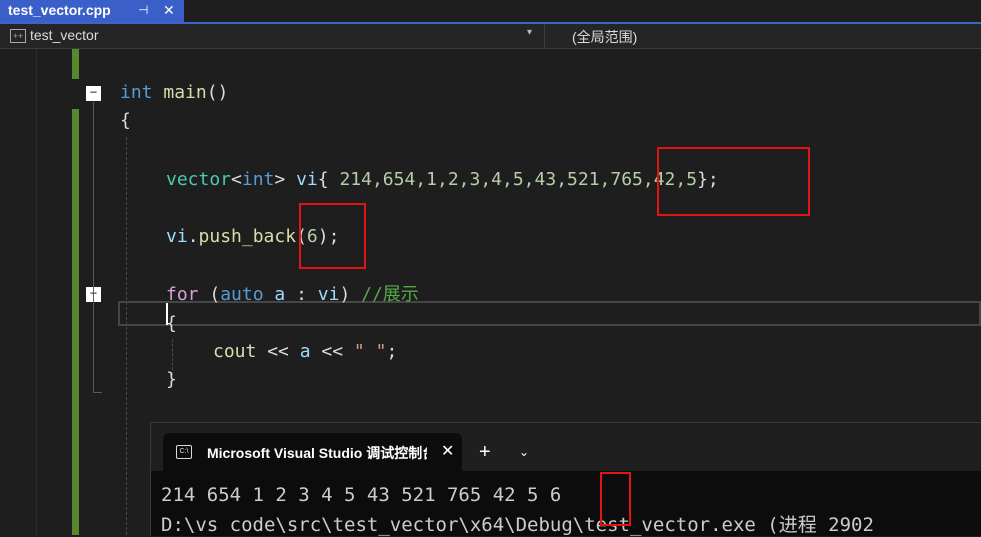 The image size is (981, 537). Describe the element at coordinates (18, 292) in the screenshot. I see `selection-margin` at that location.